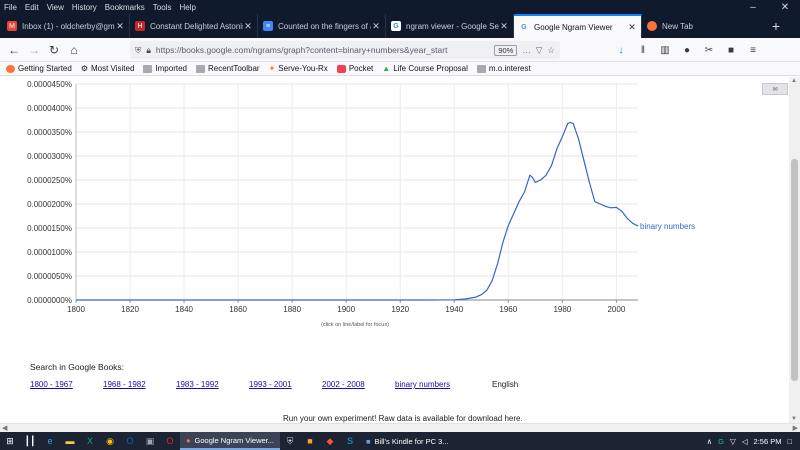  Describe the element at coordinates (165, 68) in the screenshot. I see `bookmark-imported: Imported` at that location.